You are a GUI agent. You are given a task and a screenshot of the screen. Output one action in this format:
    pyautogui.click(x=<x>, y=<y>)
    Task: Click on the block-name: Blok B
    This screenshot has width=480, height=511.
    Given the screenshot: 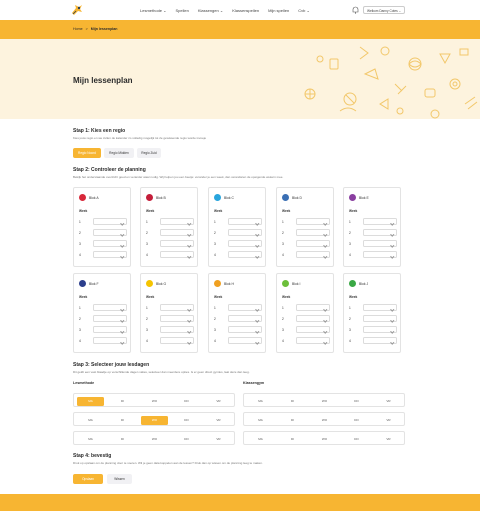 What is the action you would take?
    pyautogui.click(x=161, y=198)
    